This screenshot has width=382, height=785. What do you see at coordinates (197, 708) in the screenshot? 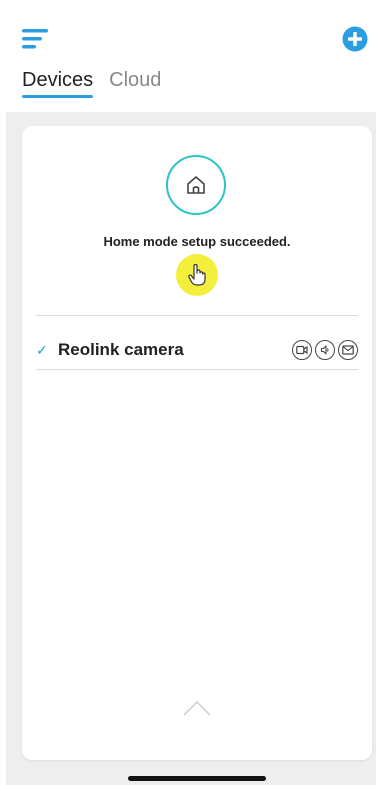
I see `chevron-up-icon` at bounding box center [197, 708].